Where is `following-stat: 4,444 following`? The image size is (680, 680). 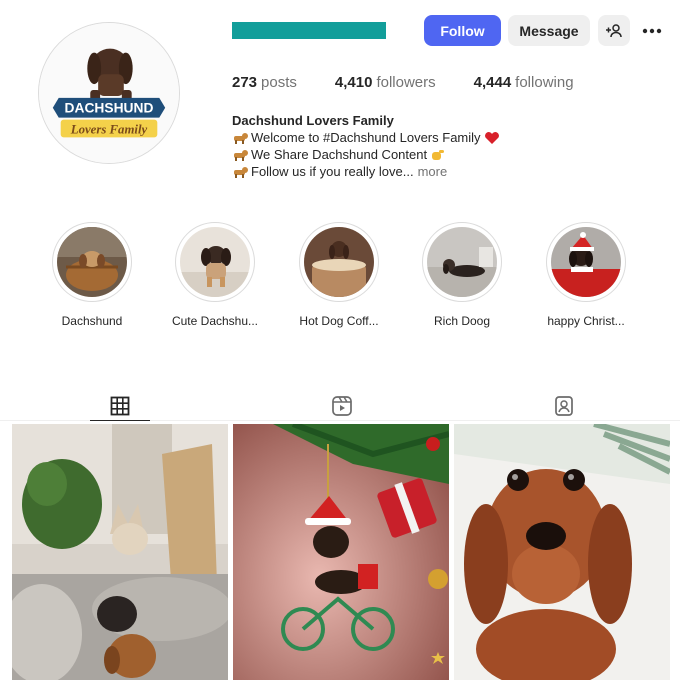
following-stat: 4,444 following is located at coordinates (524, 82).